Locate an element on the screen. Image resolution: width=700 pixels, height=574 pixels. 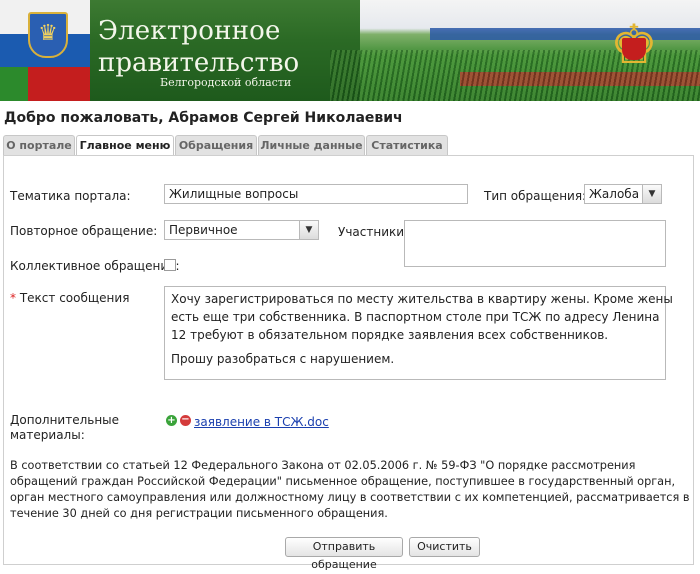
attachments-label-line1: Дополнительные is located at coordinates (65, 420).